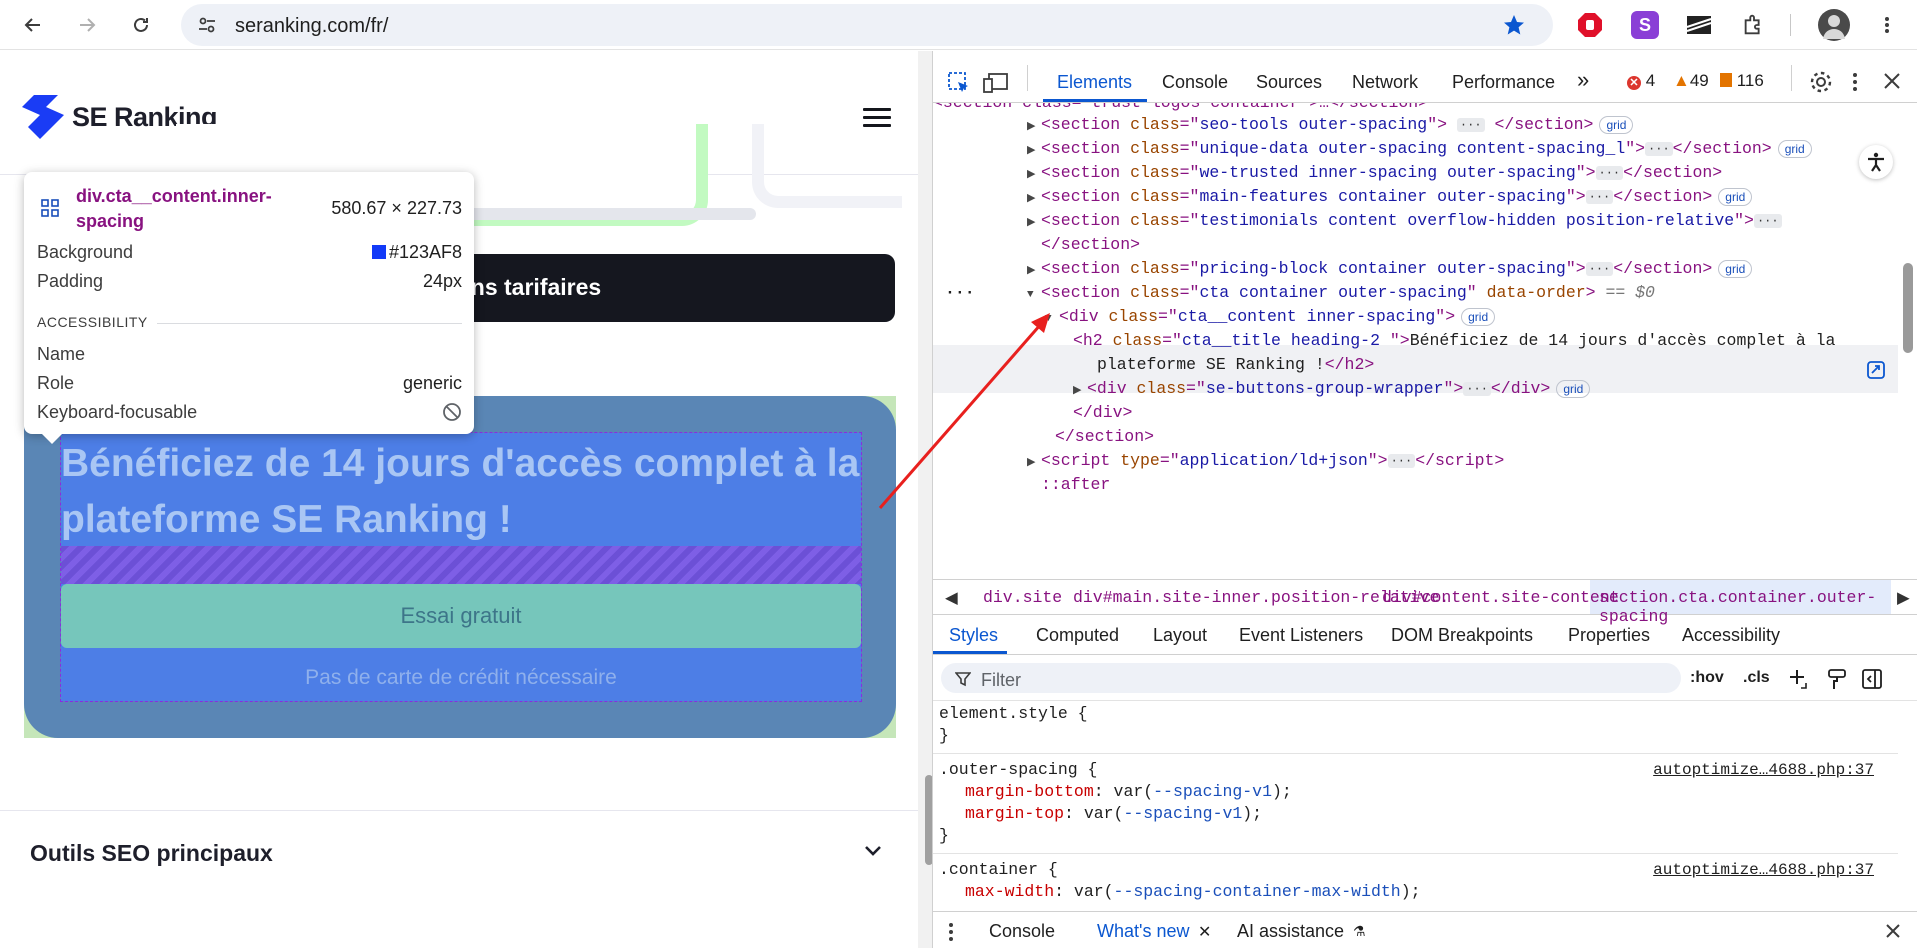  I want to click on device-toolbar-icon, so click(996, 83).